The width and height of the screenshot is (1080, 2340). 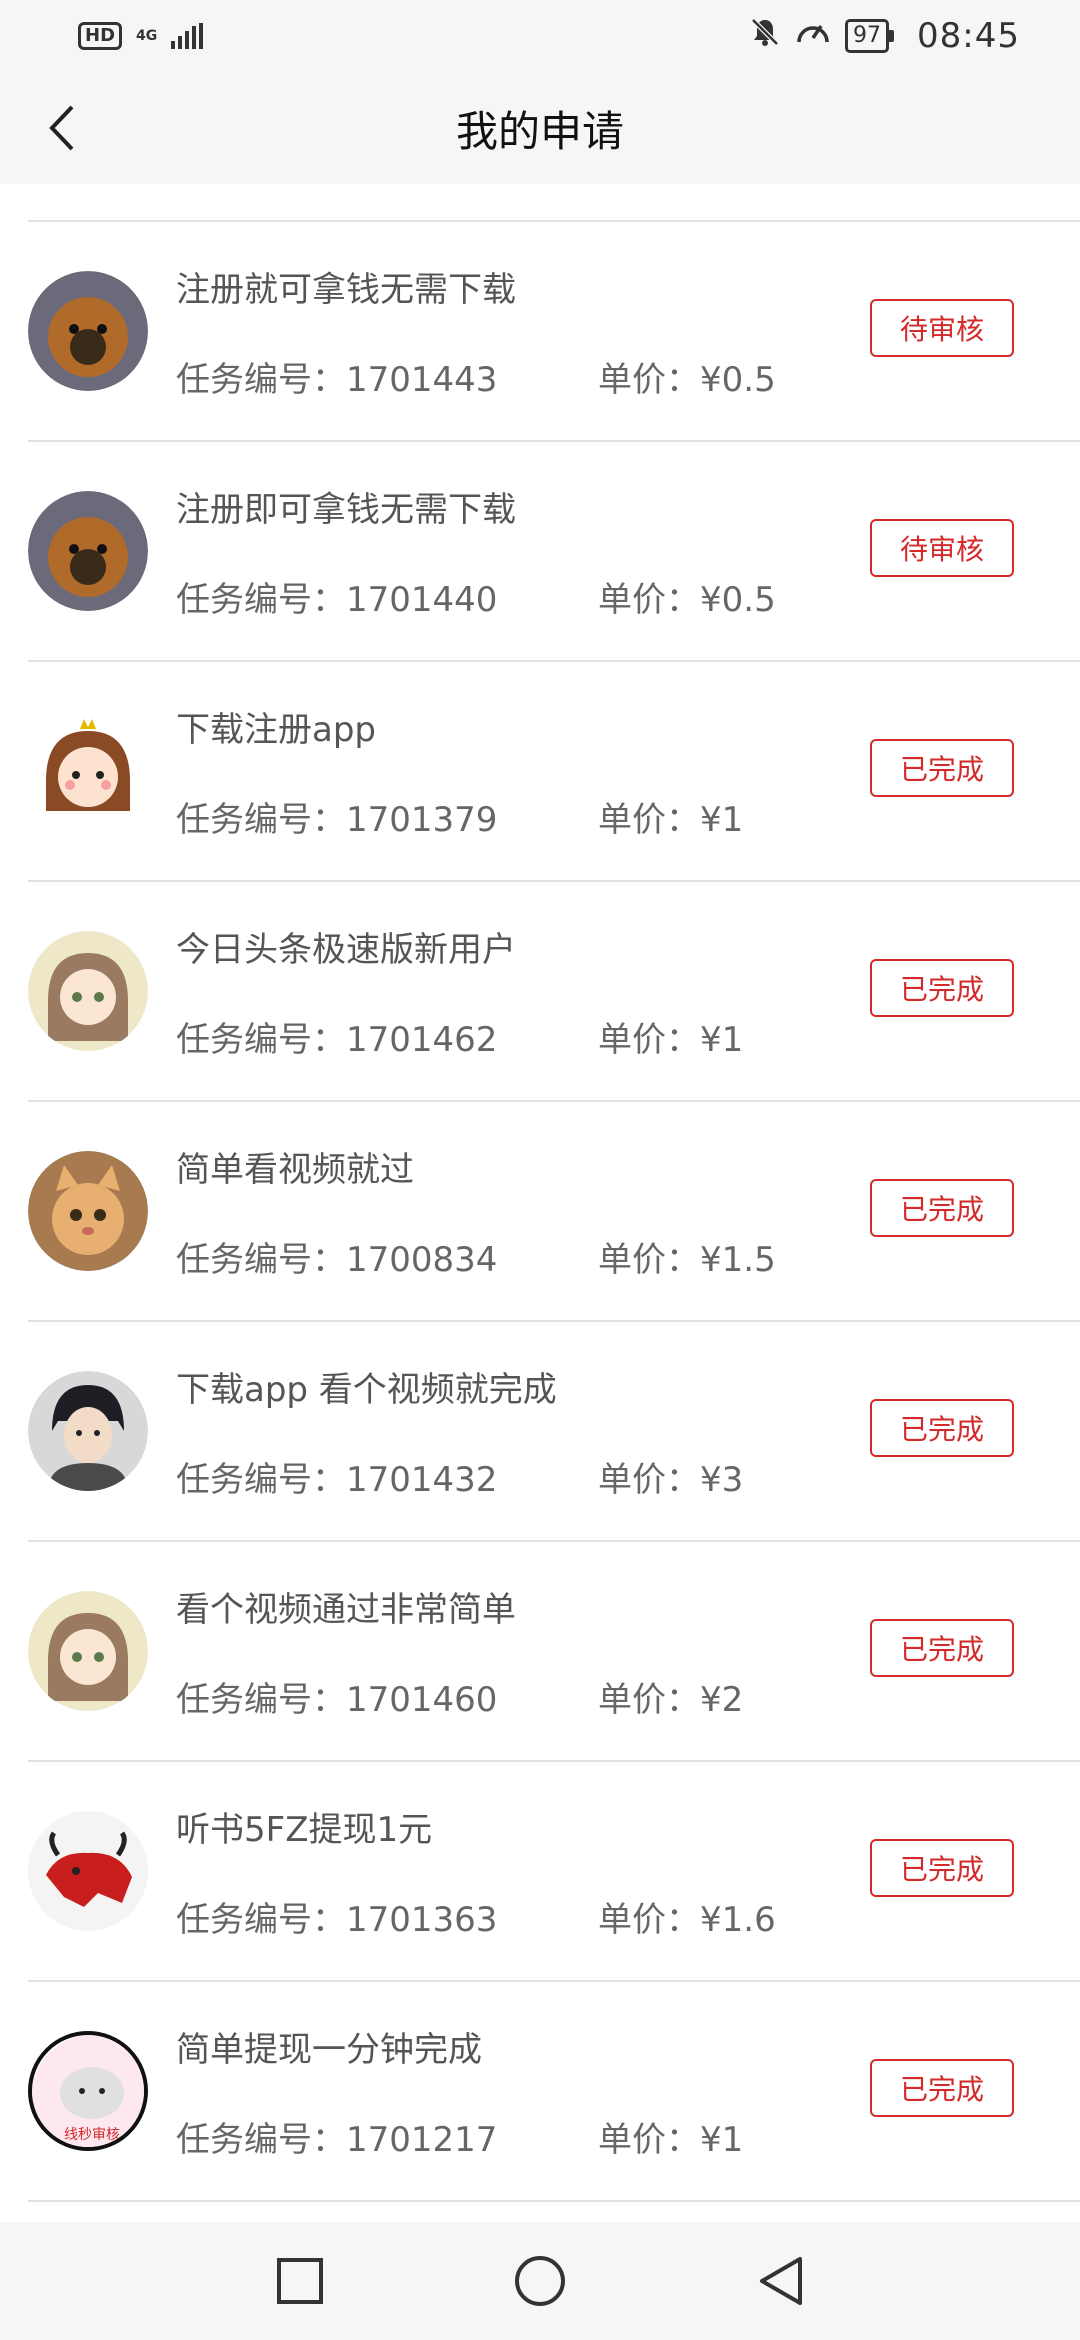 What do you see at coordinates (554, 1872) in the screenshot?
I see `list-item: 听书5FZ提现1元 任务编号：1701363 单价：¥1.6 已完成` at bounding box center [554, 1872].